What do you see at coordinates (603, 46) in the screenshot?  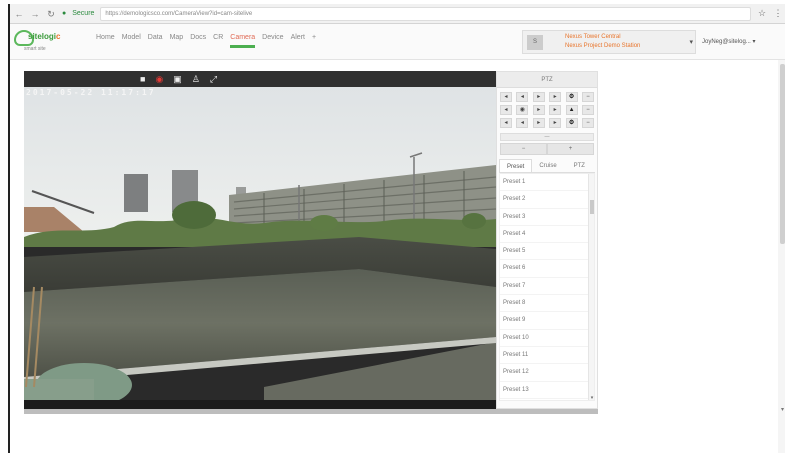 I see `site-subtitle: Nexus Project Demo Station` at bounding box center [603, 46].